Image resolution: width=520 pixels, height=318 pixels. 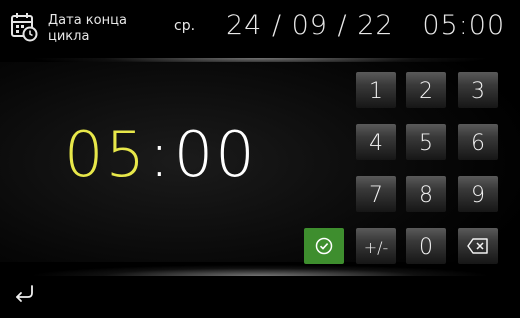 I want to click on check-circle-icon, so click(x=324, y=246).